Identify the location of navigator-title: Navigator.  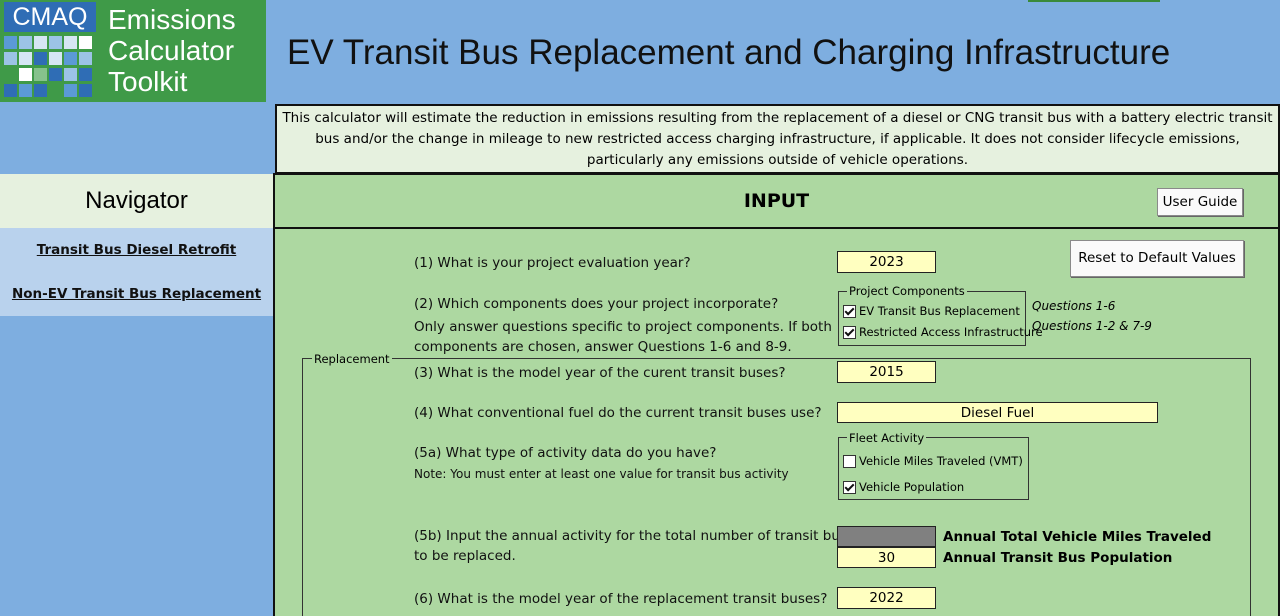
(136, 201).